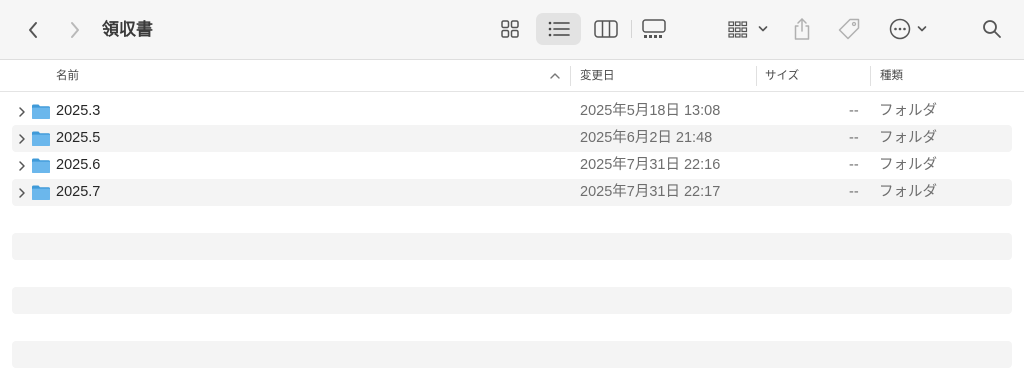 The width and height of the screenshot is (1024, 380). I want to click on grid-icon, so click(510, 29).